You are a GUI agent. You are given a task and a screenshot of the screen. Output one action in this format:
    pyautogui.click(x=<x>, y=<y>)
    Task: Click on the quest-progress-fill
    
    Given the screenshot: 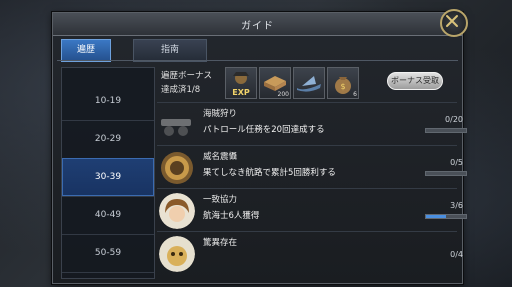 What is the action you would take?
    pyautogui.click(x=436, y=216)
    